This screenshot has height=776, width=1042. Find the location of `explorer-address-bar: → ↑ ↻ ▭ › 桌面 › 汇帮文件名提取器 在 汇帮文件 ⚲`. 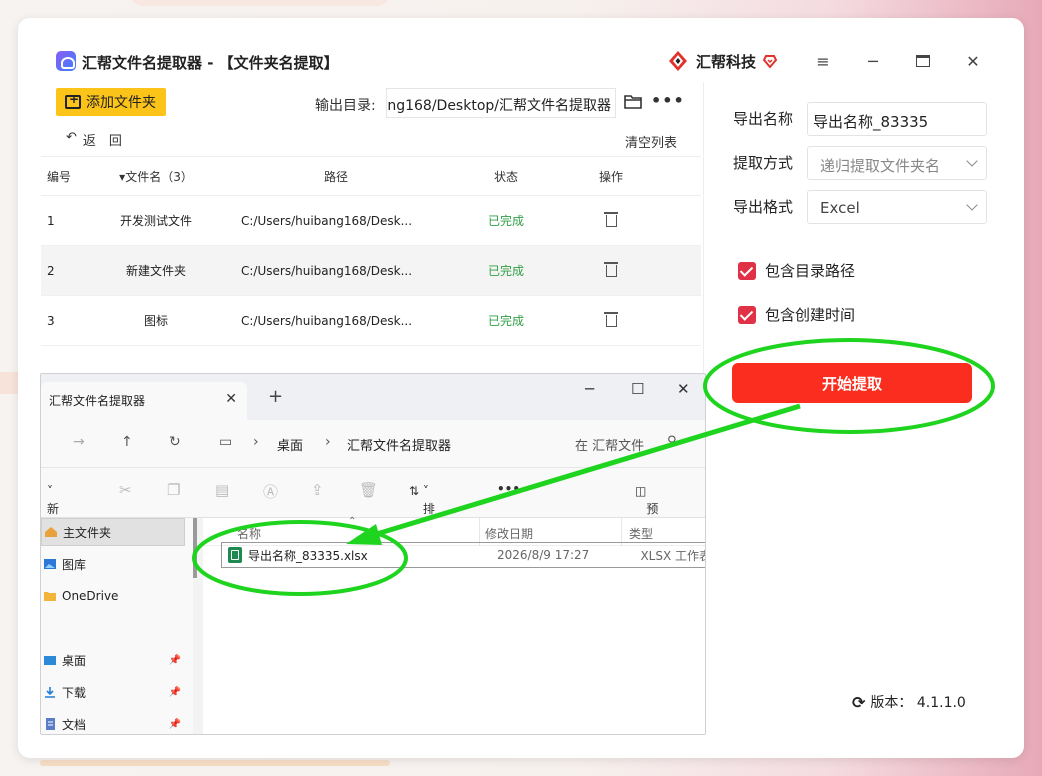

explorer-address-bar: → ↑ ↻ ▭ › 桌面 › 汇帮文件名提取器 在 汇帮文件 ⚲ is located at coordinates (373, 444).